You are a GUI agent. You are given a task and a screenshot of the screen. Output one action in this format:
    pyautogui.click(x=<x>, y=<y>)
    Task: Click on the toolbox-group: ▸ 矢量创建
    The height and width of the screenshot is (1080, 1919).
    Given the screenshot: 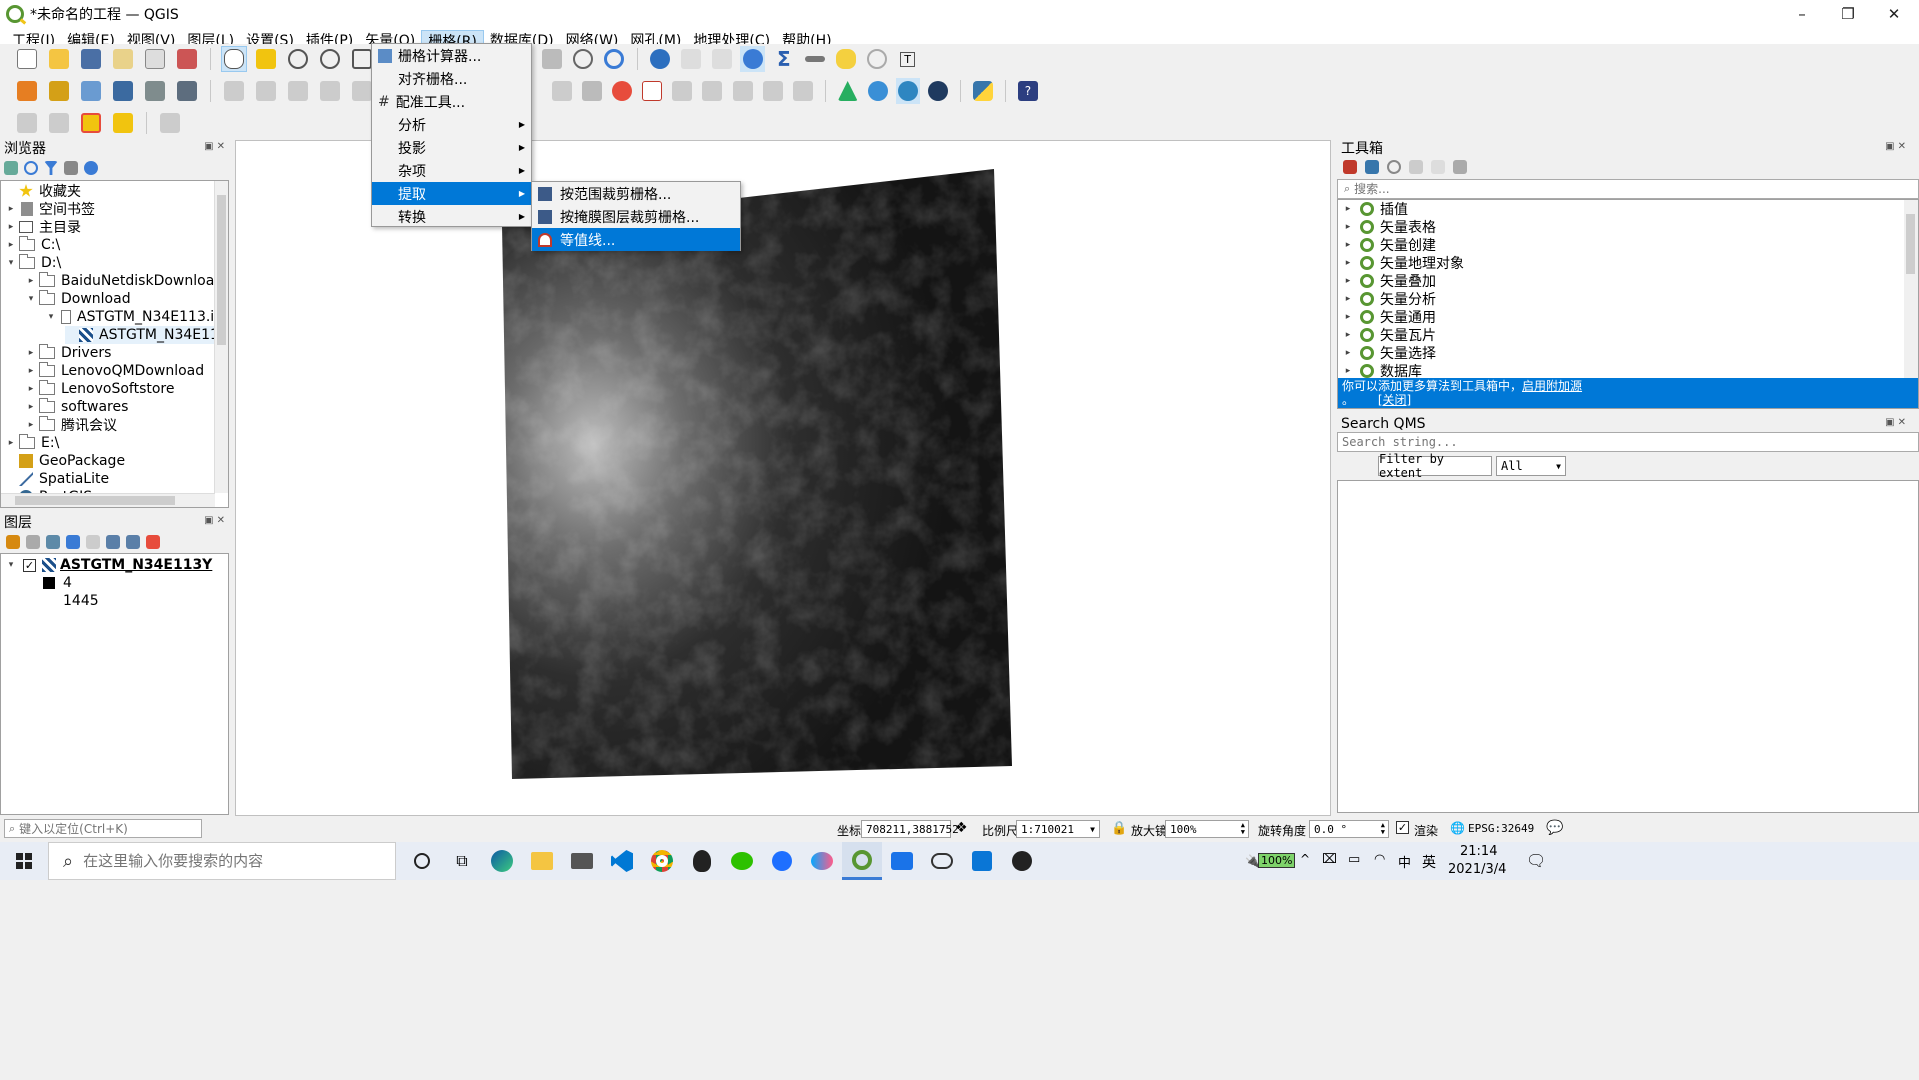 What is the action you would take?
    pyautogui.click(x=1389, y=245)
    